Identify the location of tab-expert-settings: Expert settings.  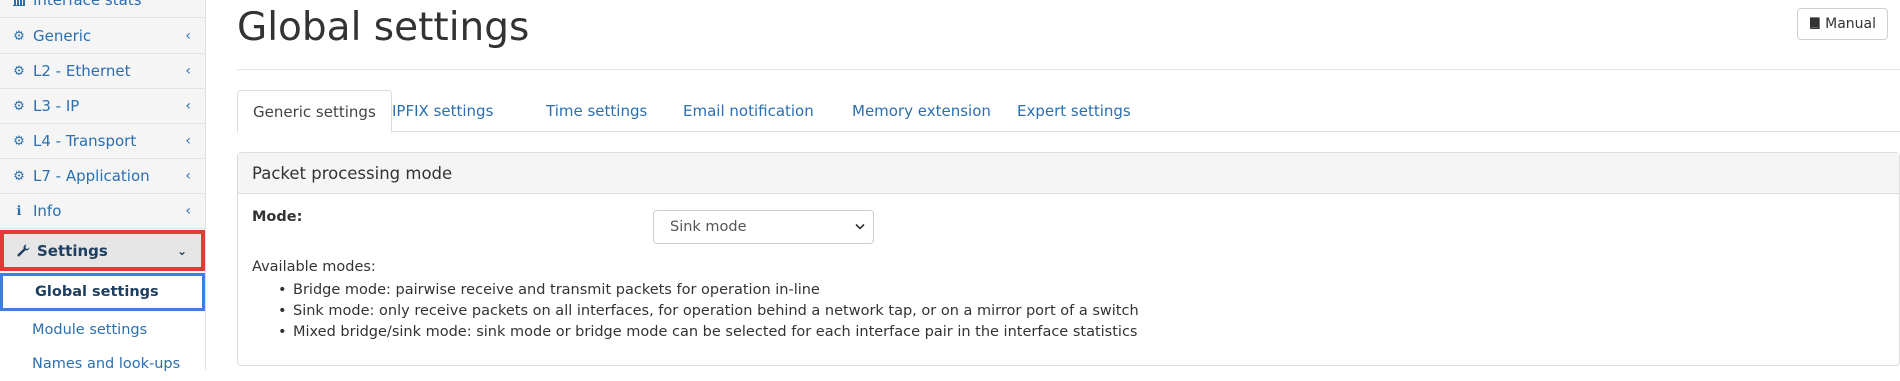
(1074, 111).